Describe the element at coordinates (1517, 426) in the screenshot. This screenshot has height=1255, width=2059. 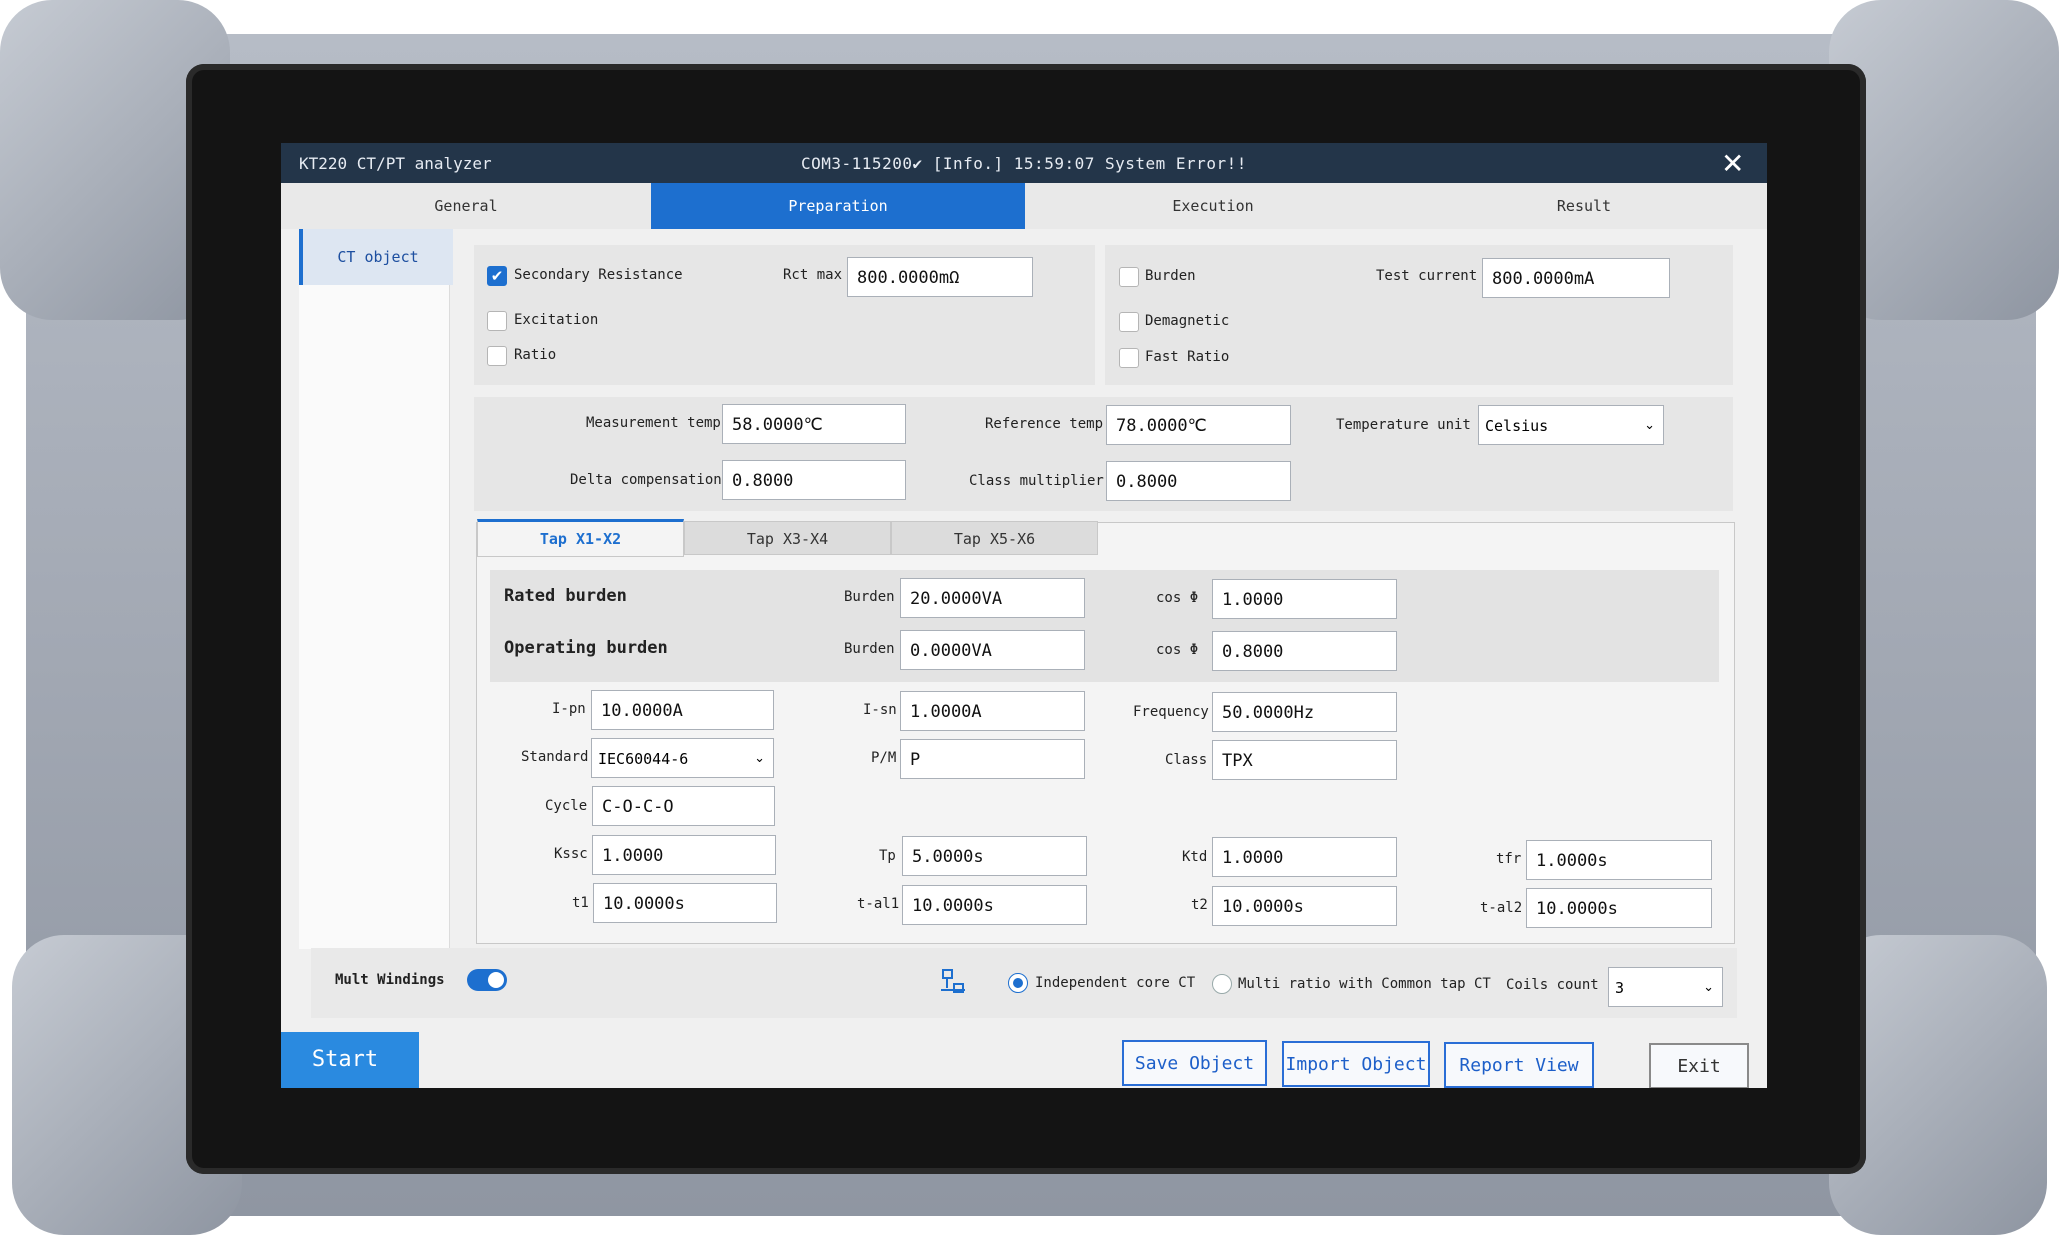
I see `temperature-unit-value: Celsius` at that location.